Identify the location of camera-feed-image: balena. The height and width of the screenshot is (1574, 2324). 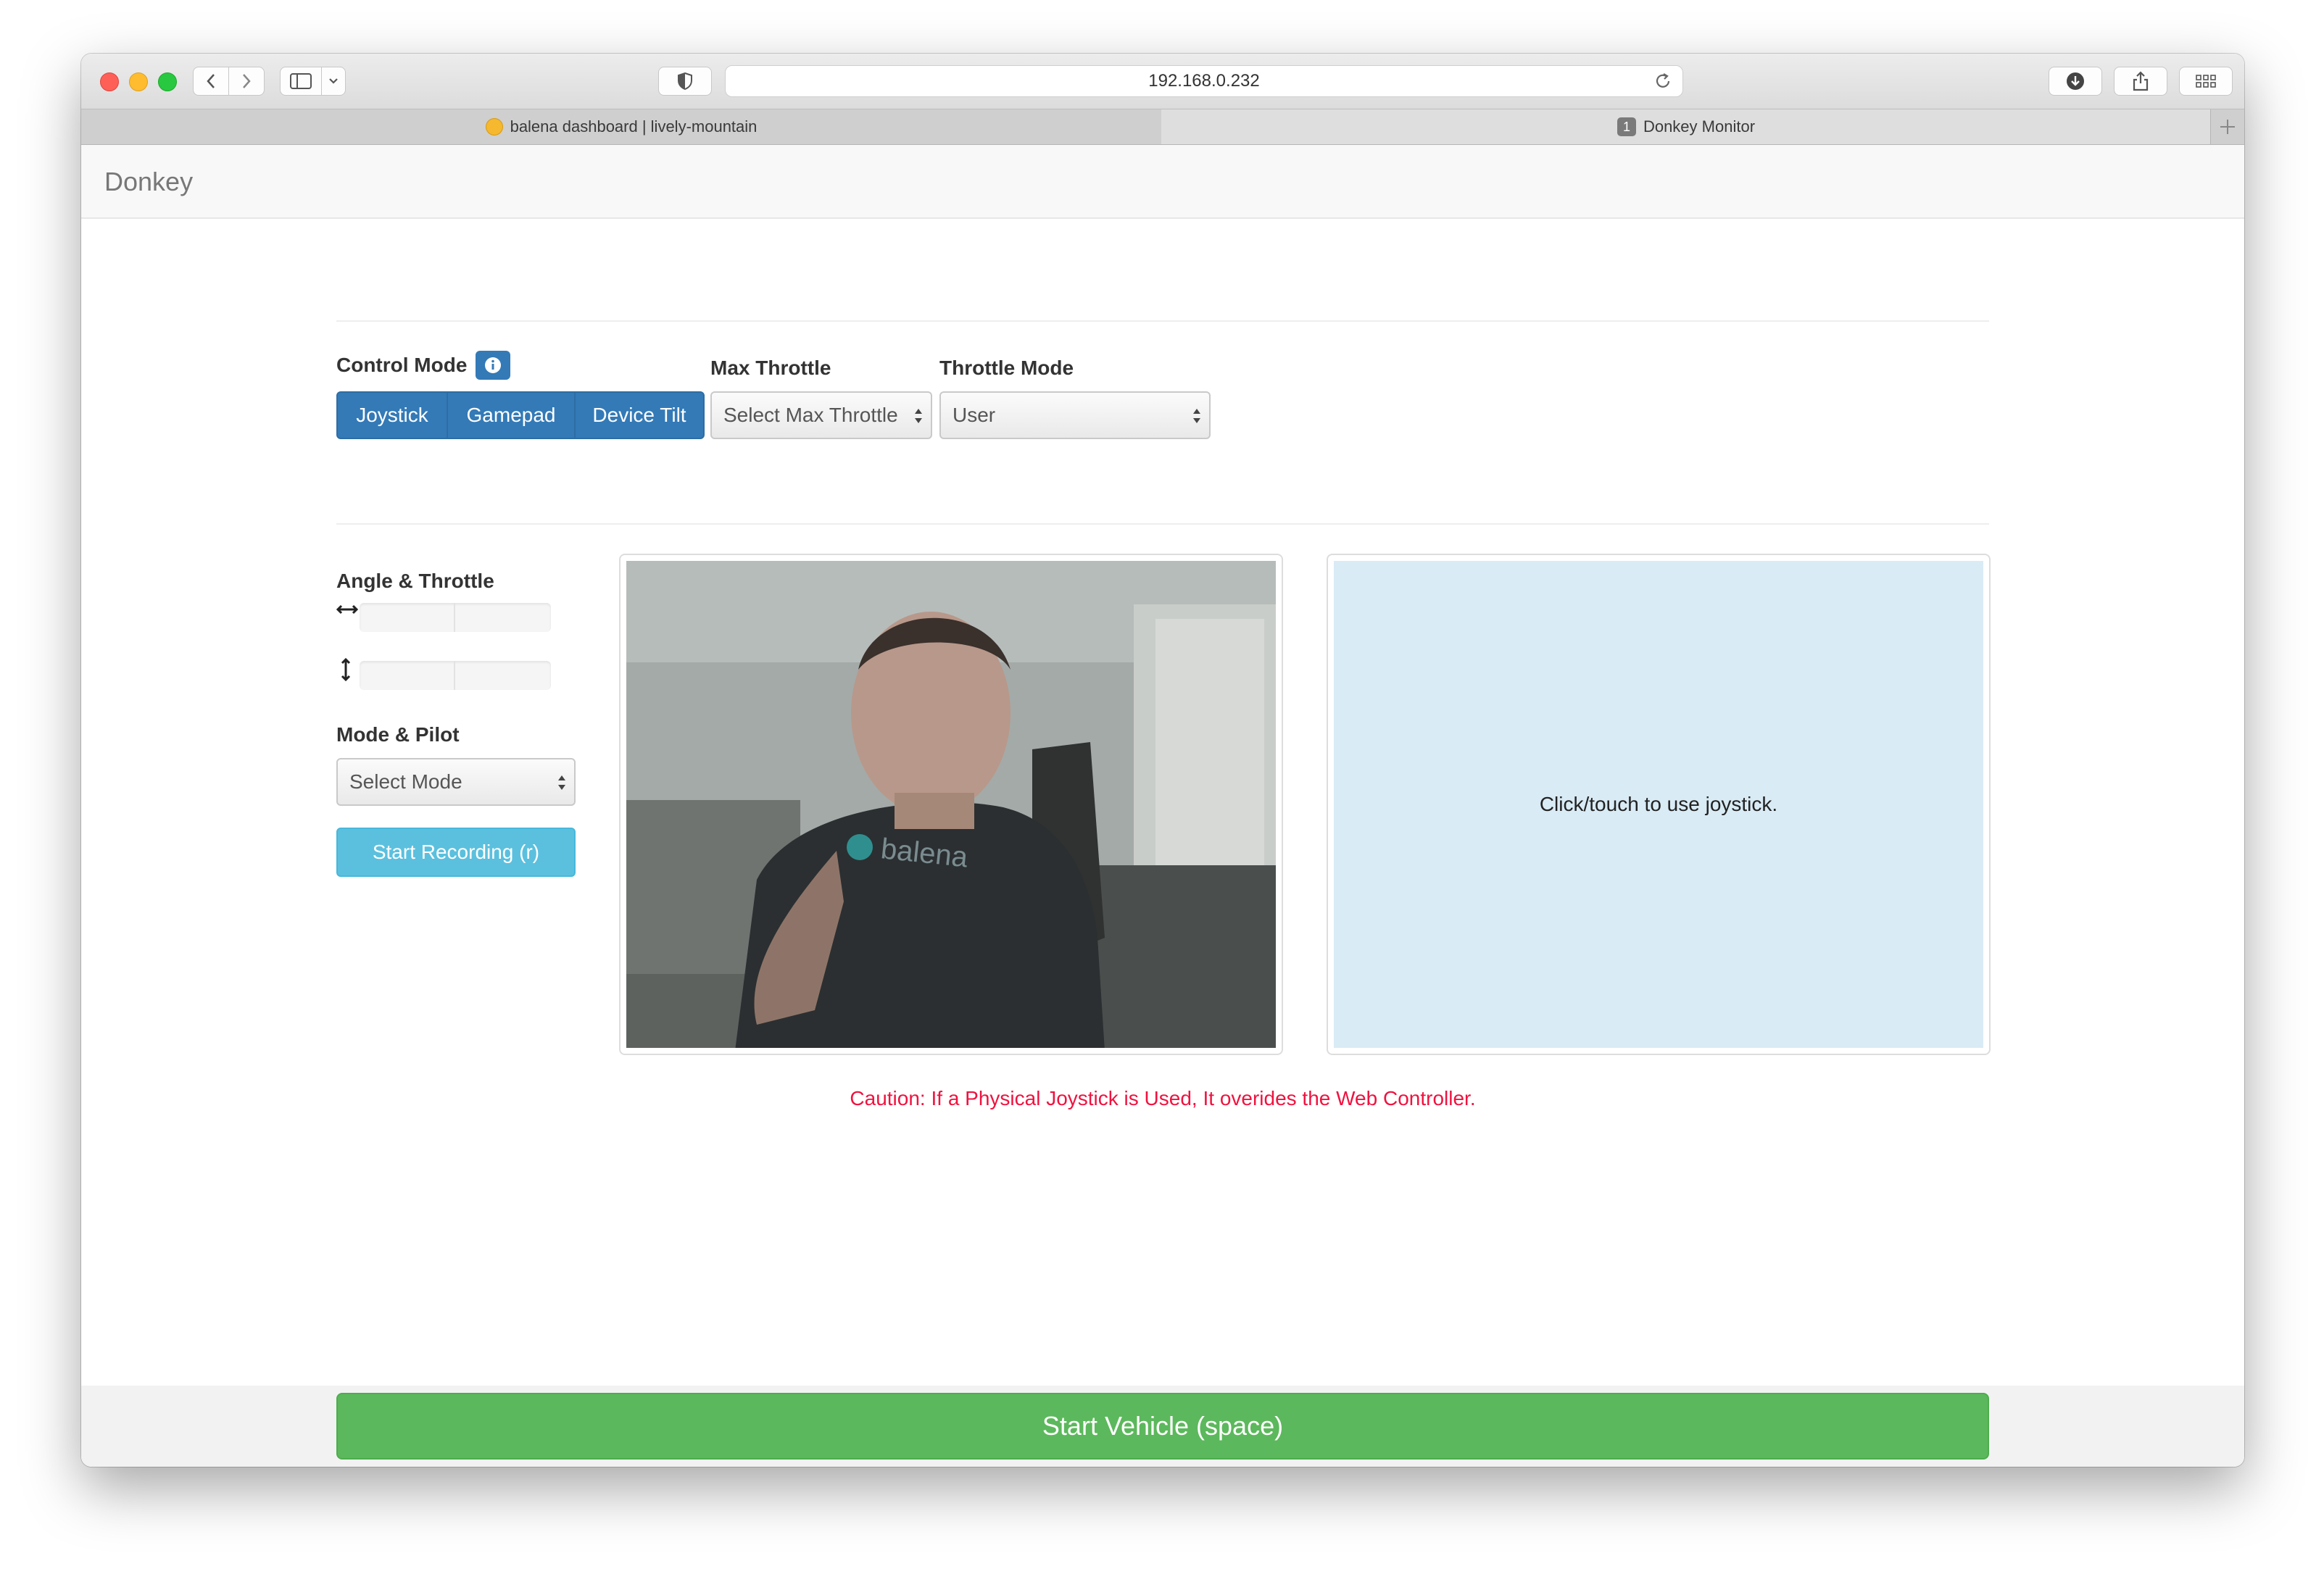
(951, 804).